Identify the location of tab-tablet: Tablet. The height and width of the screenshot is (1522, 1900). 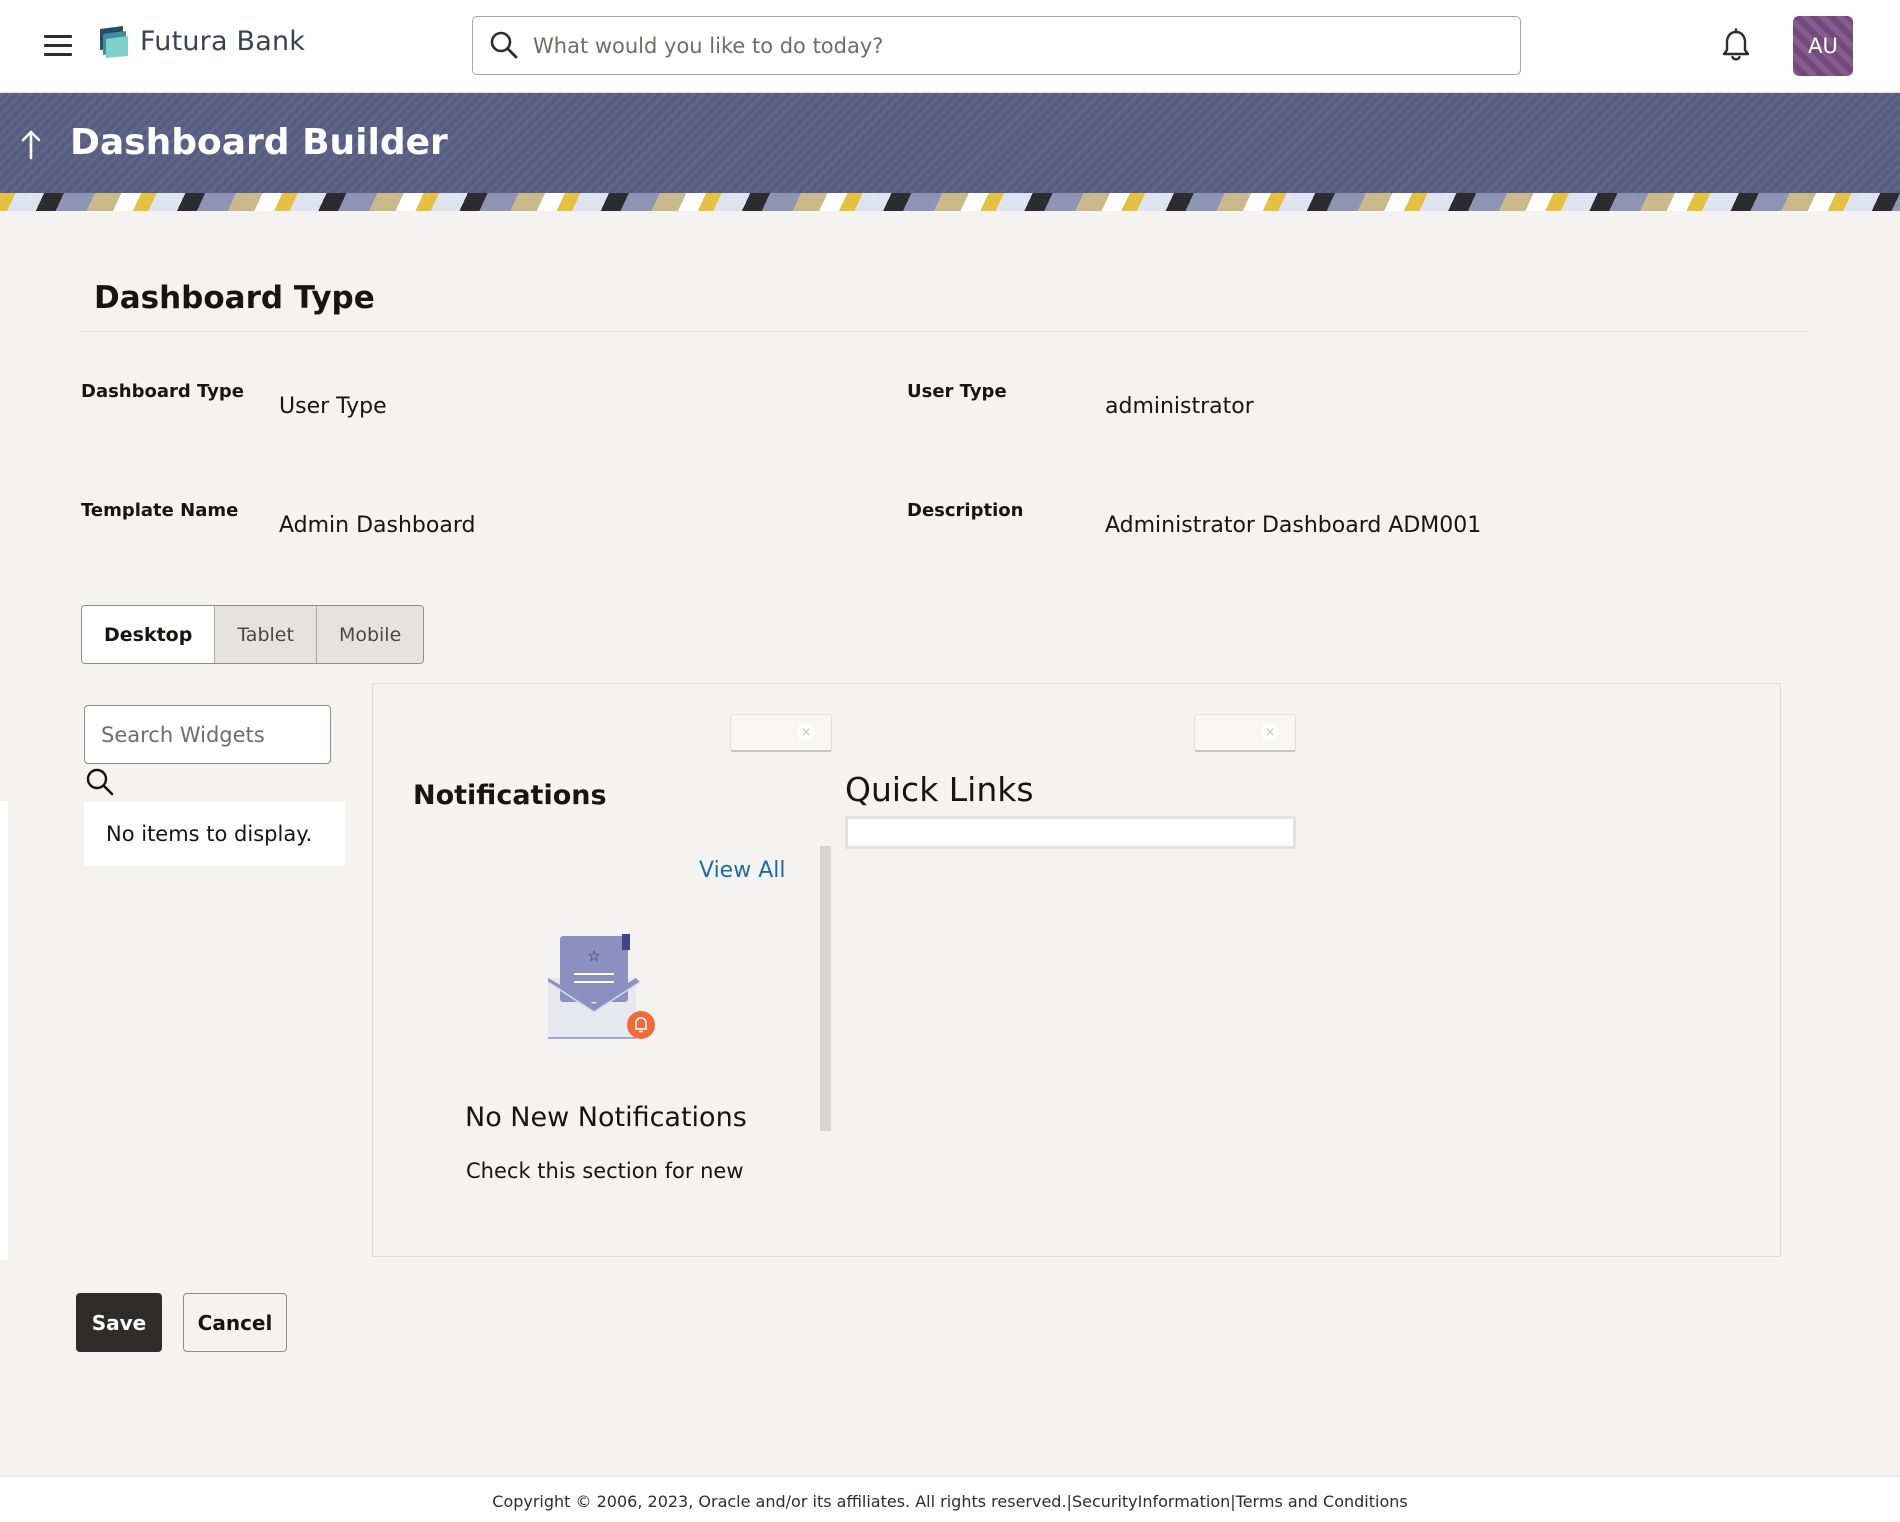
(265, 634).